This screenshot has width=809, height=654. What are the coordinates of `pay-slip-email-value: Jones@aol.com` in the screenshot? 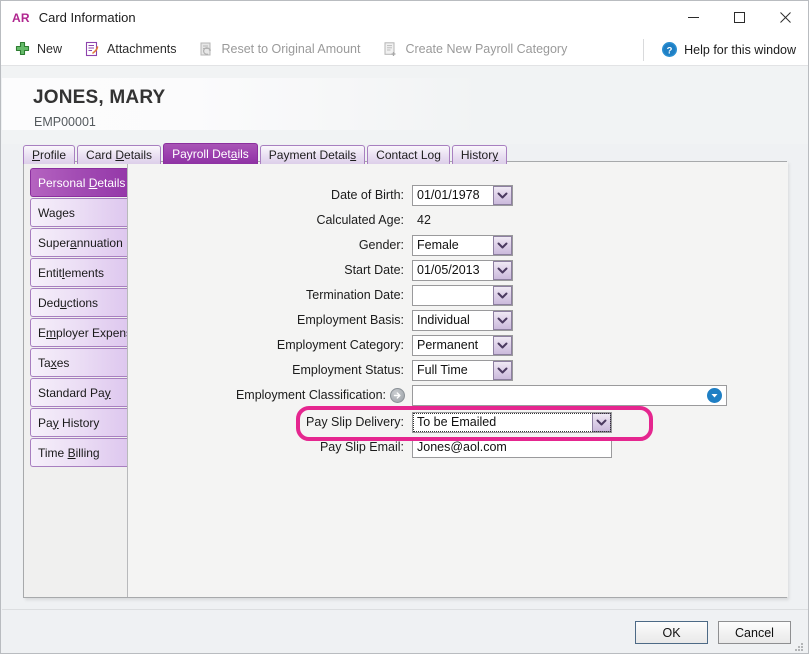 It's located at (462, 447).